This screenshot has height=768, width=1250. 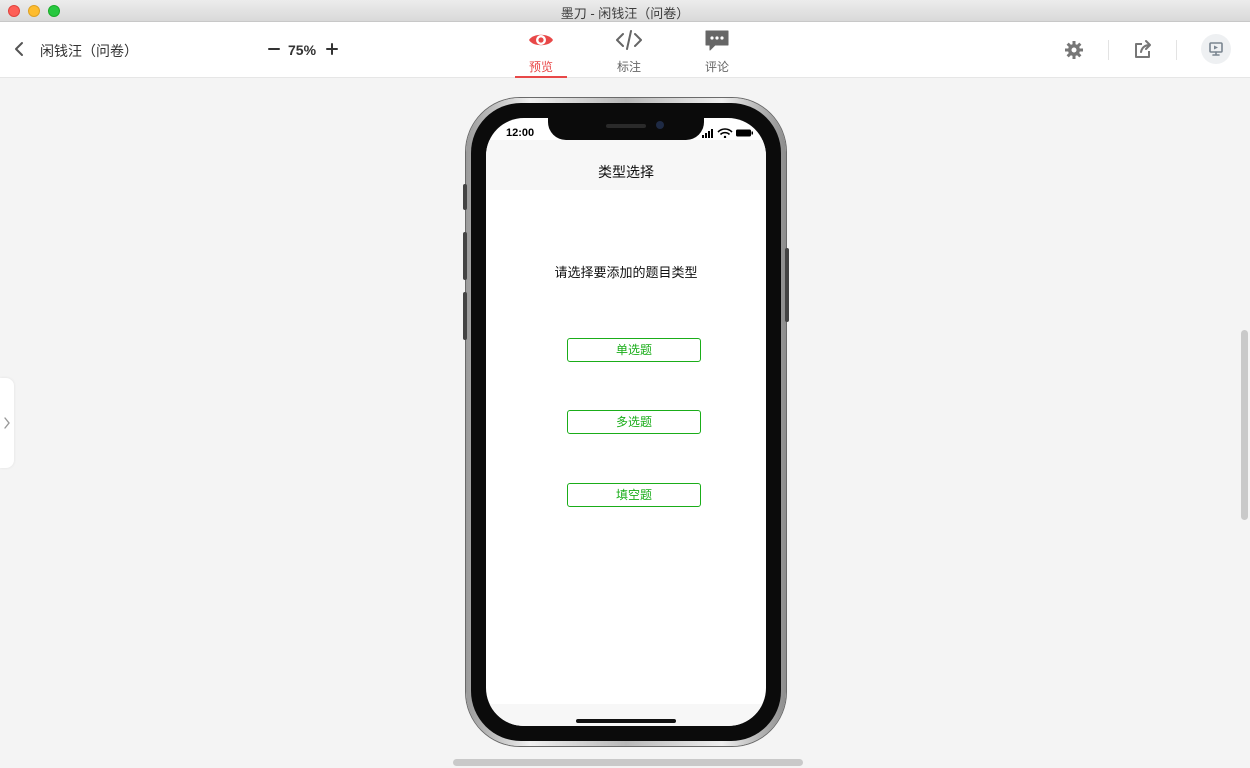 I want to click on present-button, so click(x=1216, y=49).